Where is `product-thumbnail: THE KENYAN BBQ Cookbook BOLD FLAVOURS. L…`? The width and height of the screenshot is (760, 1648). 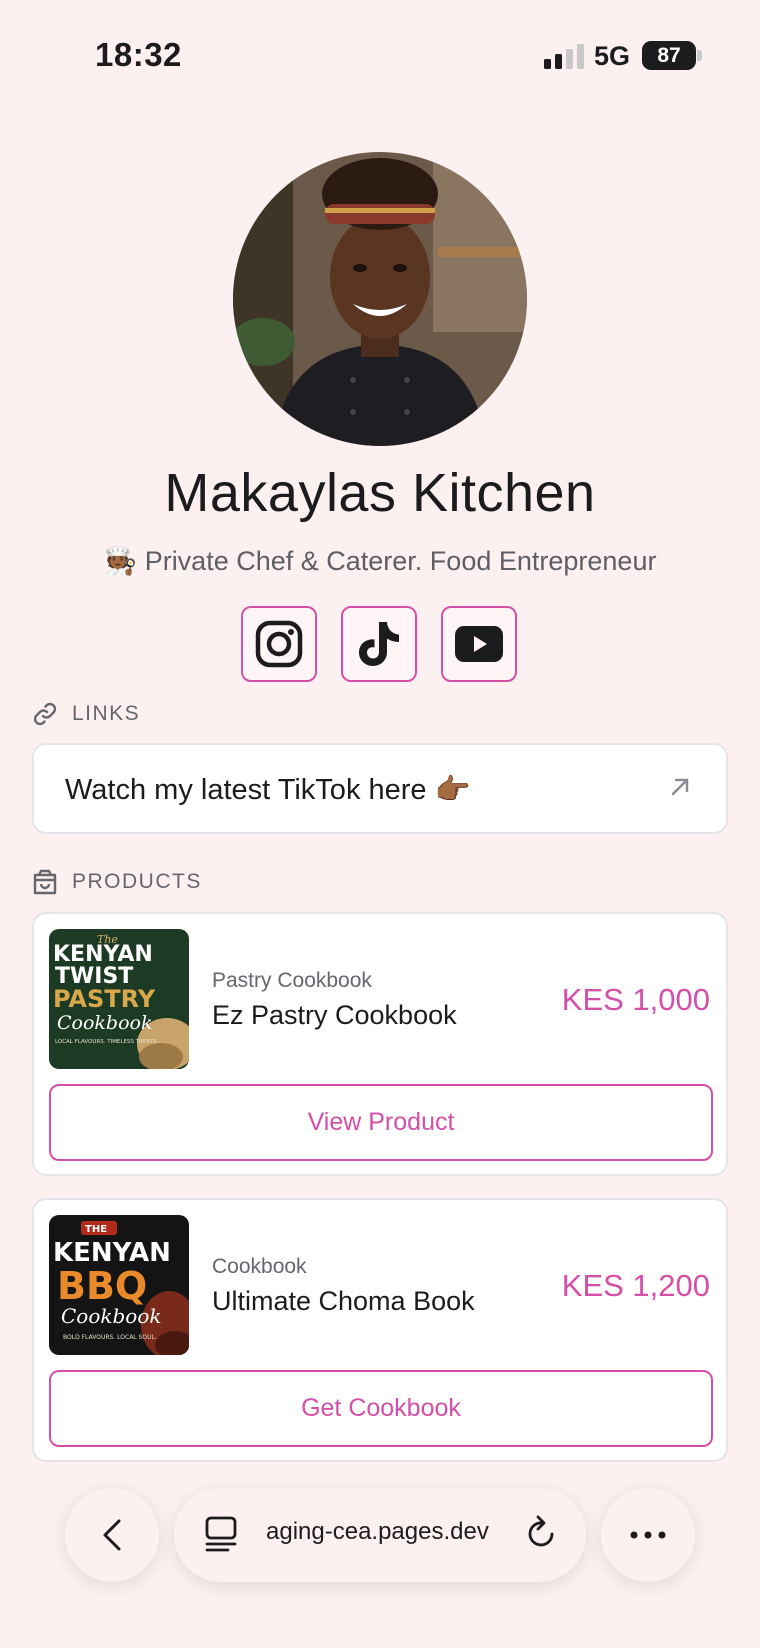
product-thumbnail: THE KENYAN BBQ Cookbook BOLD FLAVOURS. L… is located at coordinates (119, 1285).